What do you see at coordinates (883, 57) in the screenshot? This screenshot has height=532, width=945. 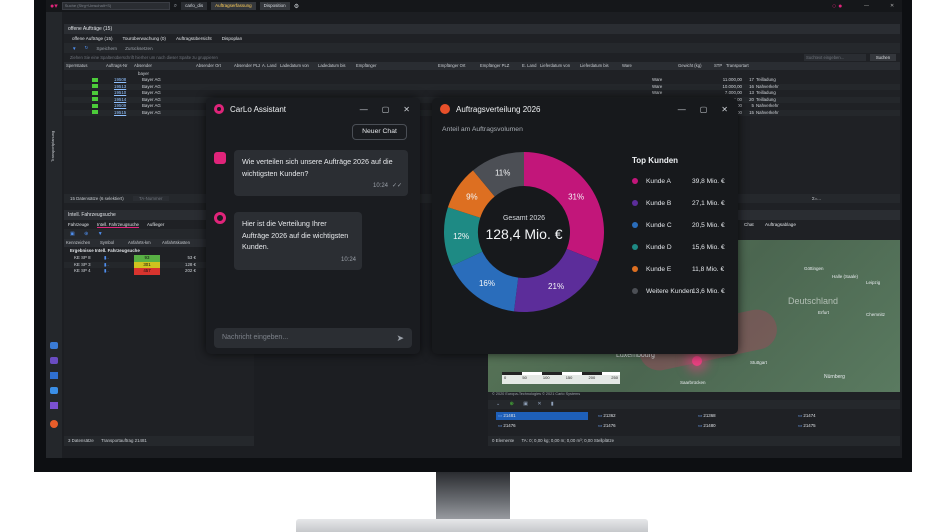 I see `grid-search-button: Suchen` at bounding box center [883, 57].